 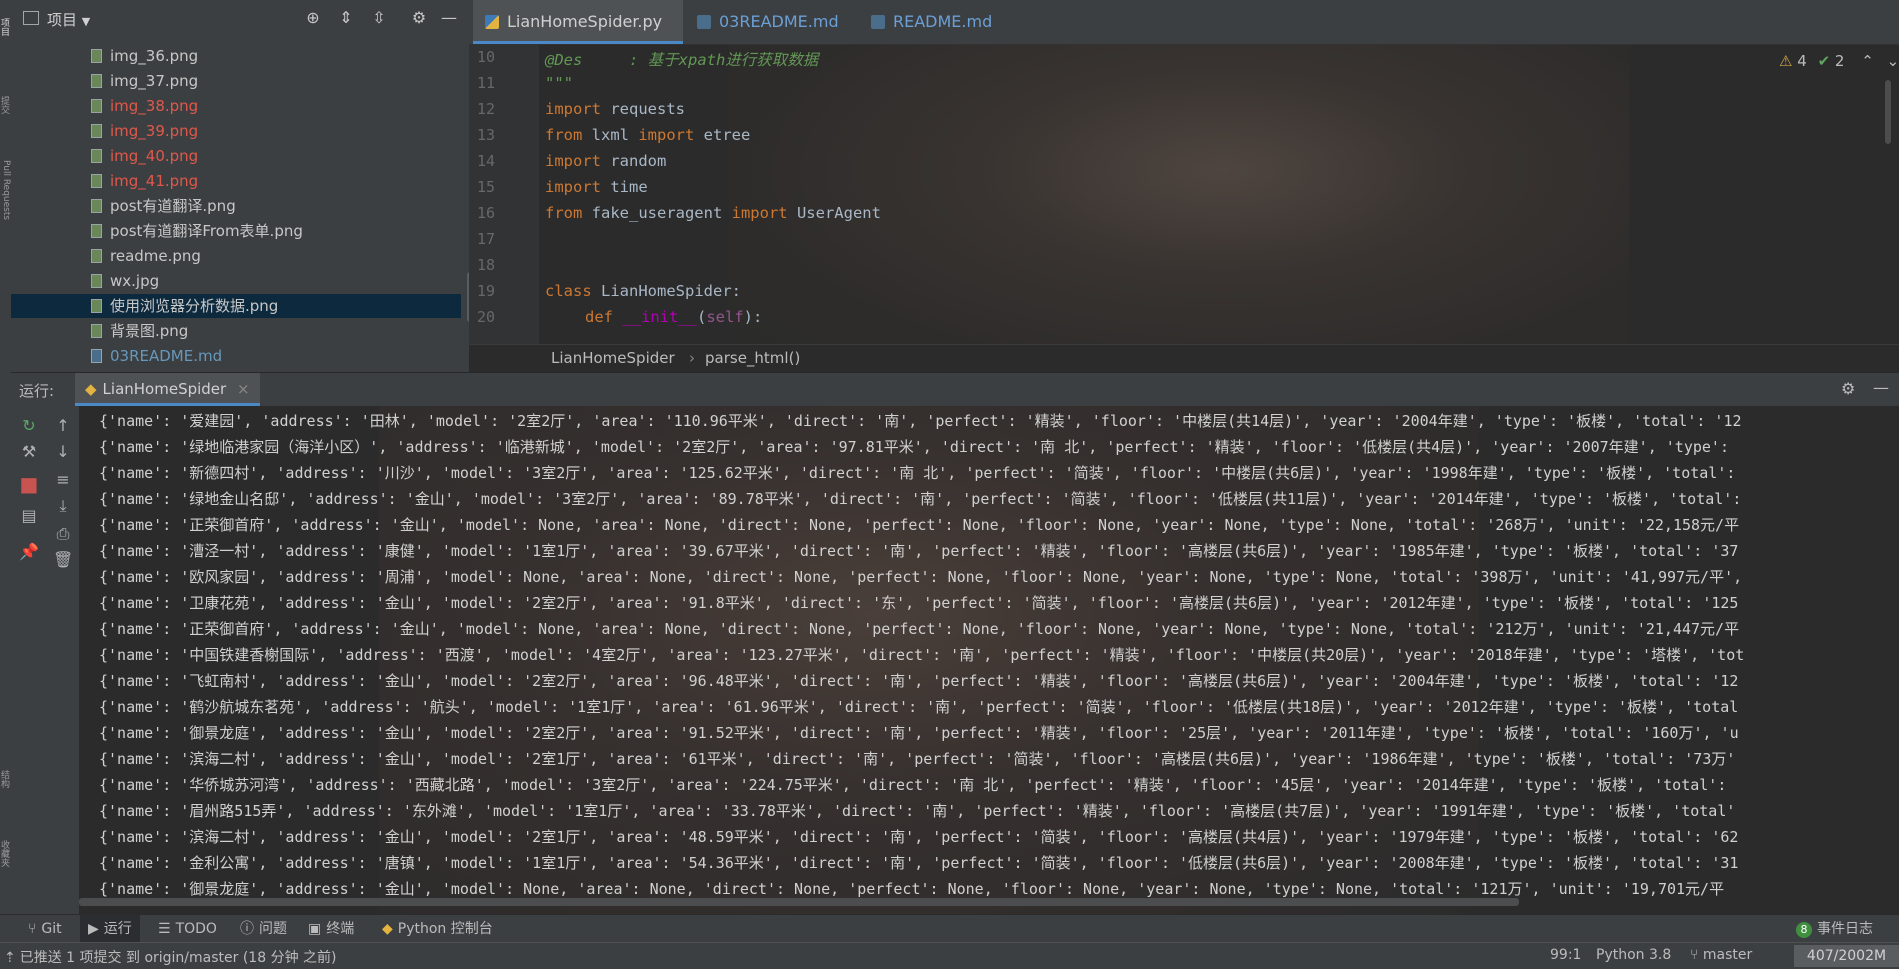 I want to click on code-text: requests, so click(x=643, y=109).